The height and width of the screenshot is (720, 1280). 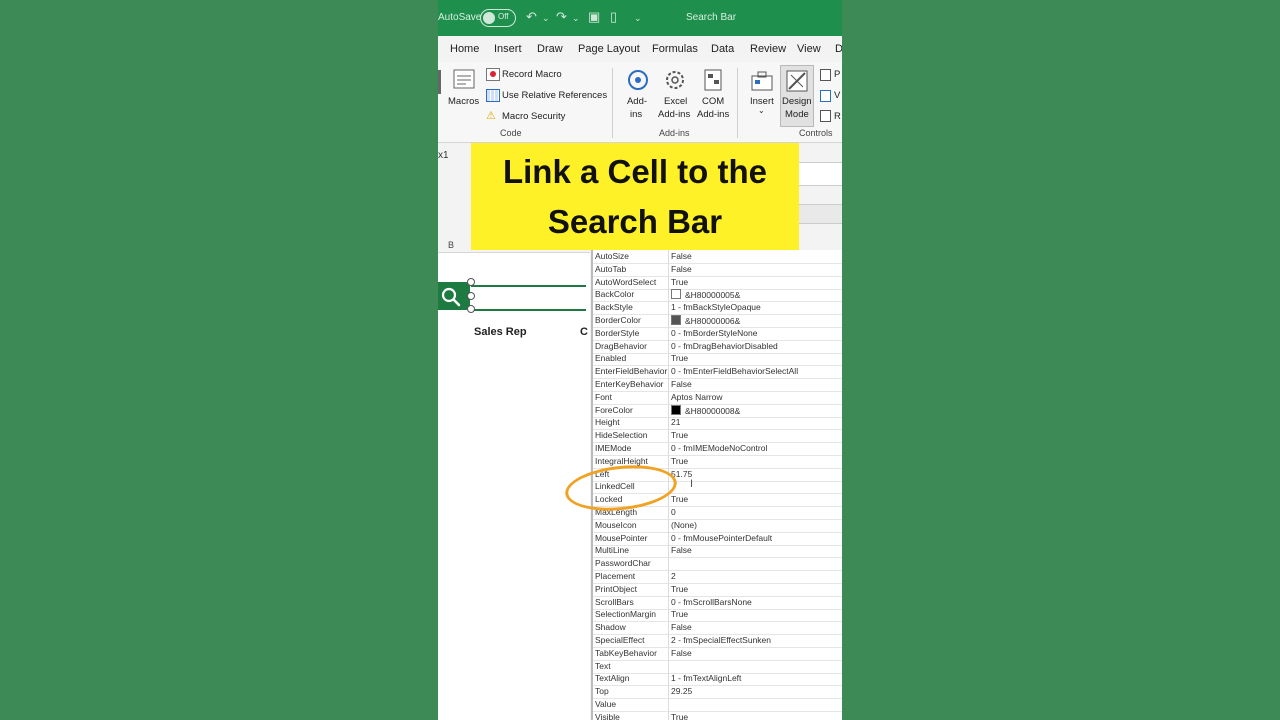 What do you see at coordinates (761, 110) in the screenshot?
I see `chevron-down-icon: ⌄` at bounding box center [761, 110].